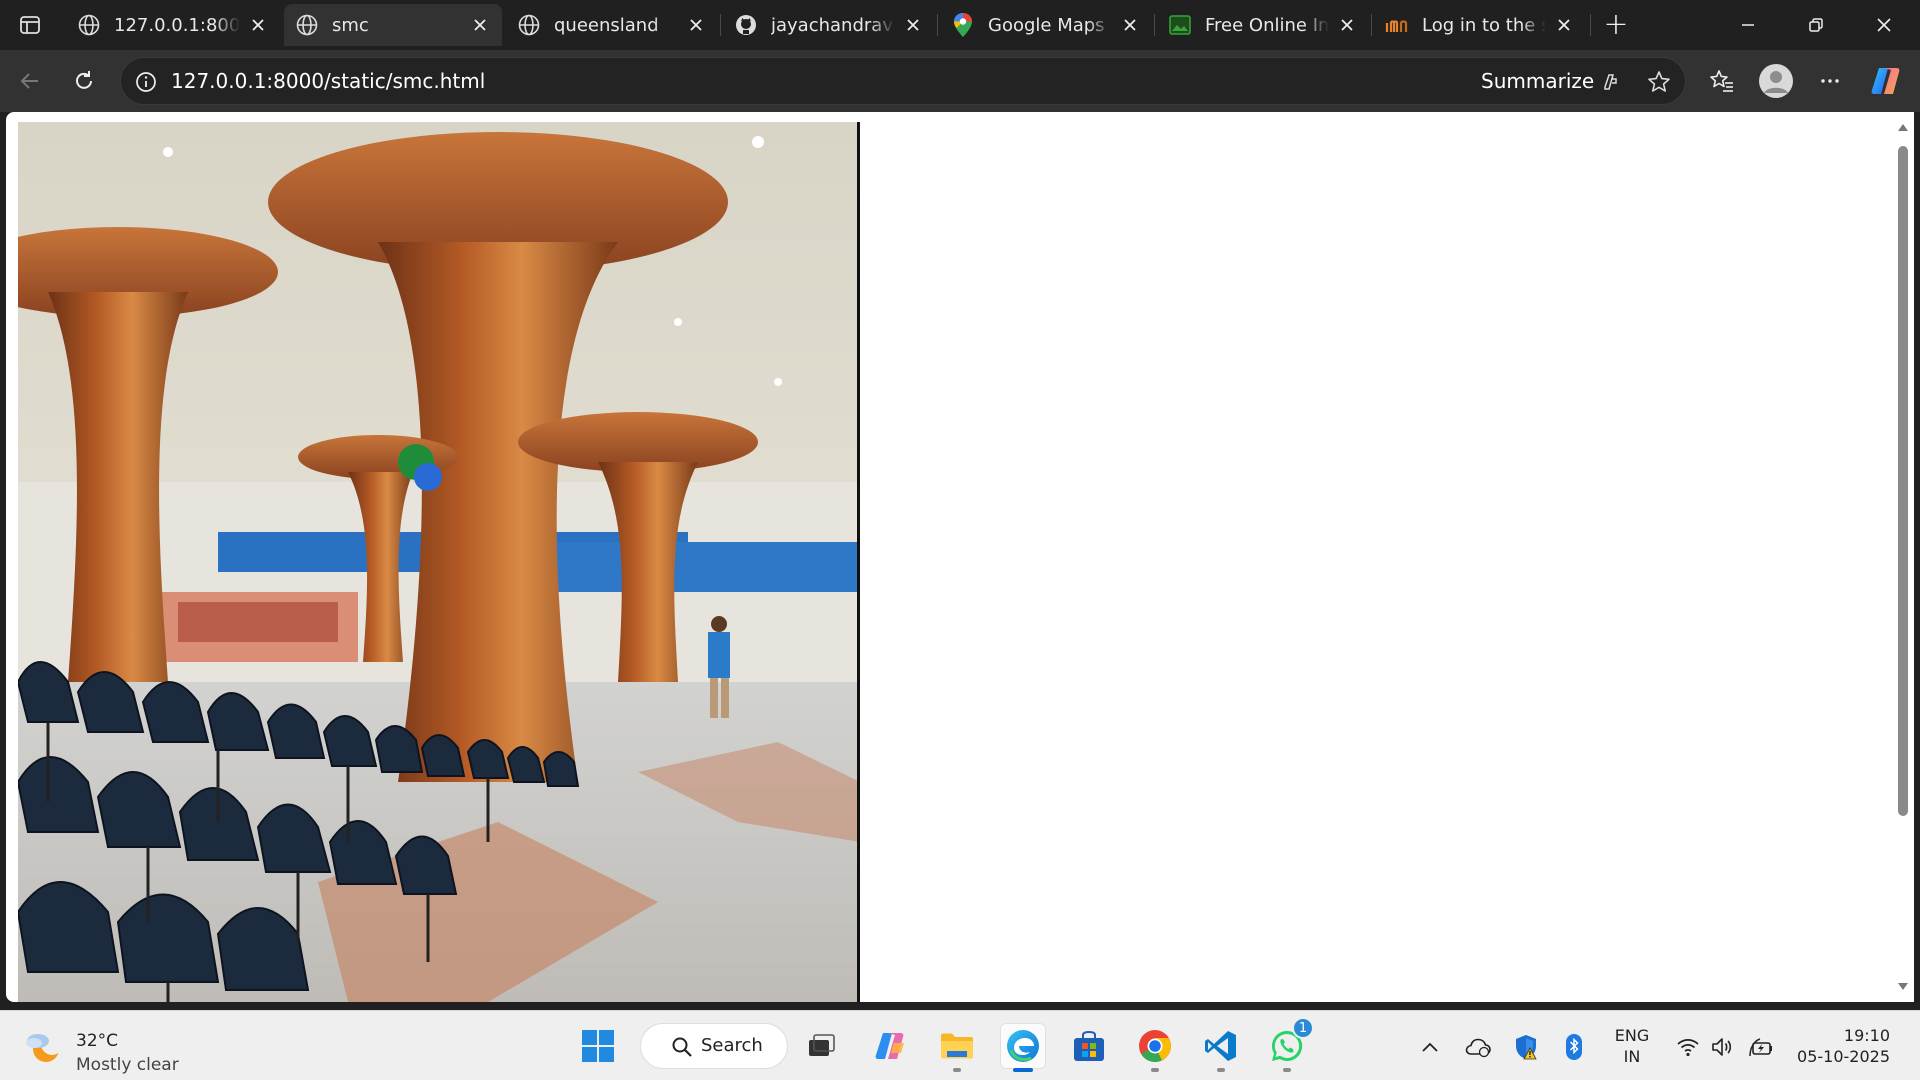 Image resolution: width=1920 pixels, height=1080 pixels. I want to click on wifi-icon, so click(1688, 1047).